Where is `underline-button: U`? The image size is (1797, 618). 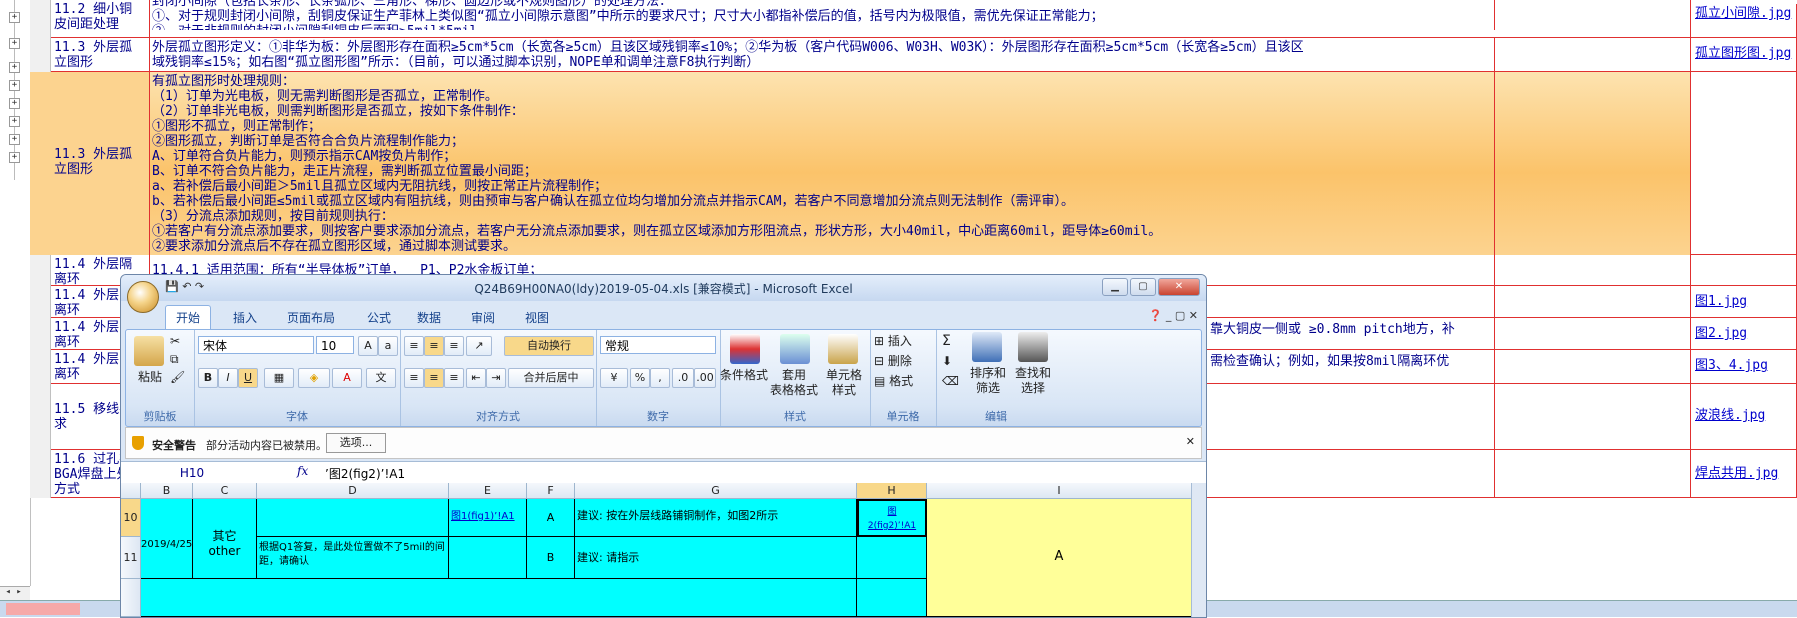 underline-button: U is located at coordinates (248, 378).